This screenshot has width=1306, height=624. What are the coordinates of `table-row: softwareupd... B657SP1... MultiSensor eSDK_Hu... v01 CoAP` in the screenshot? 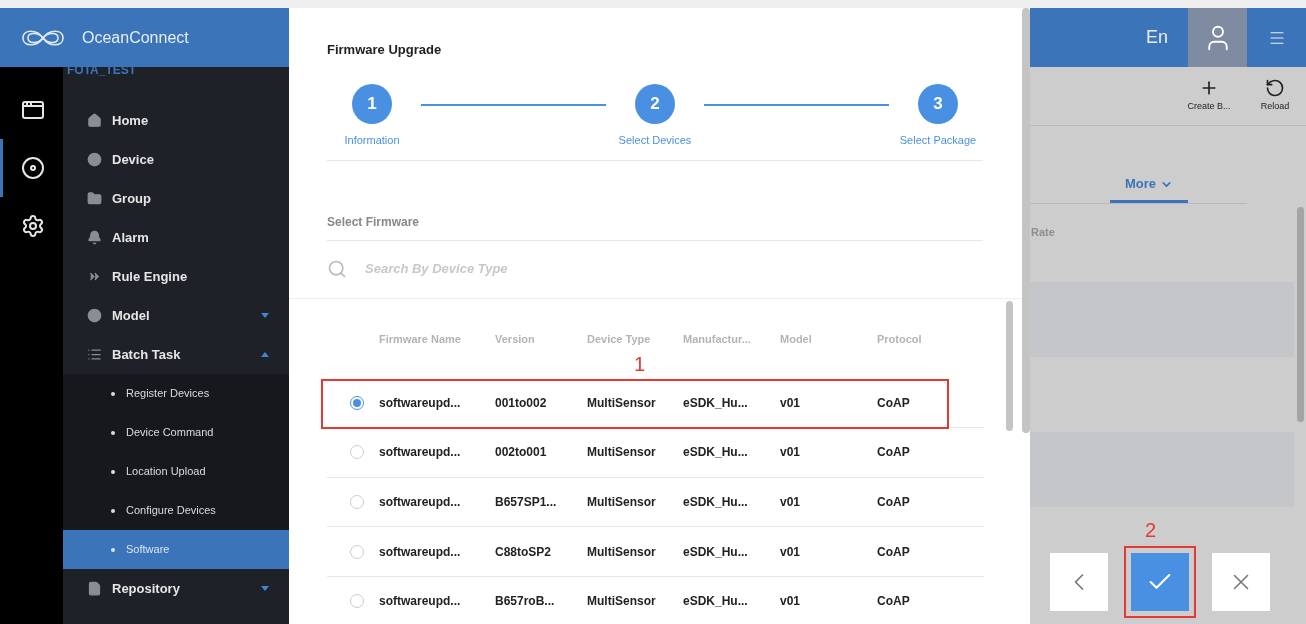 It's located at (655, 502).